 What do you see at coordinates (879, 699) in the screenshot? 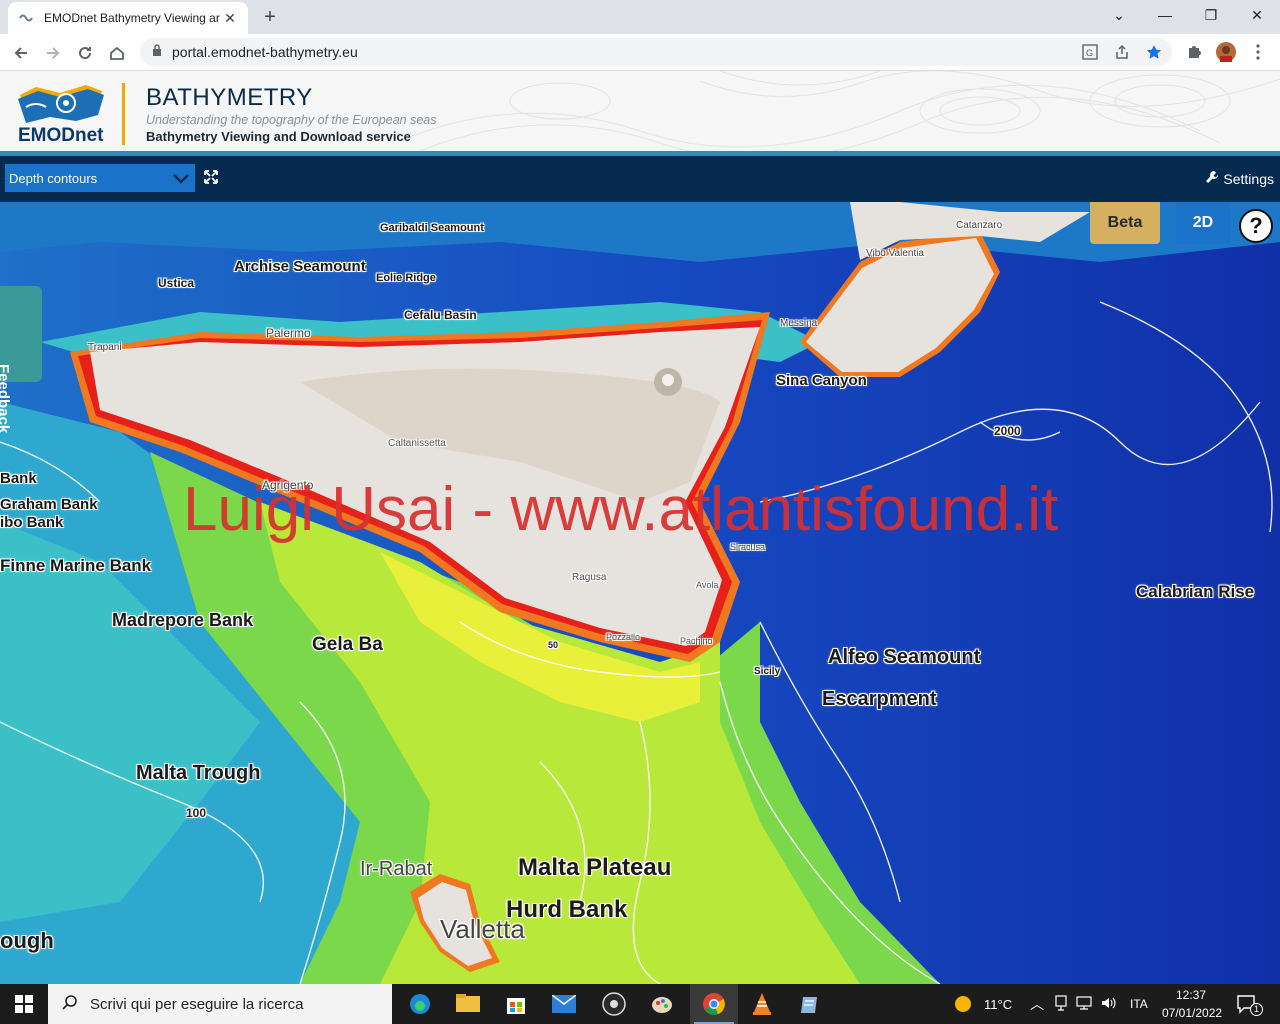
I see `map-label-escarpment: Escarpment` at bounding box center [879, 699].